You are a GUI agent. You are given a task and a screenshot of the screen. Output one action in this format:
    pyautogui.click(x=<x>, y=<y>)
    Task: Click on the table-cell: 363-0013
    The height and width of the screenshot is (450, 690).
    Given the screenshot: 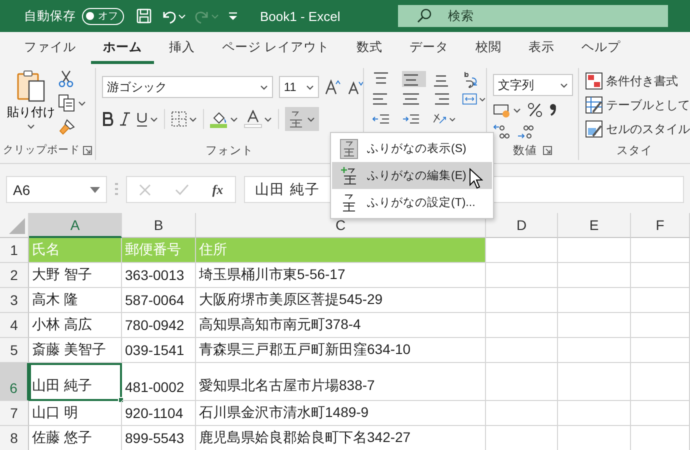 What is the action you would take?
    pyautogui.click(x=159, y=275)
    